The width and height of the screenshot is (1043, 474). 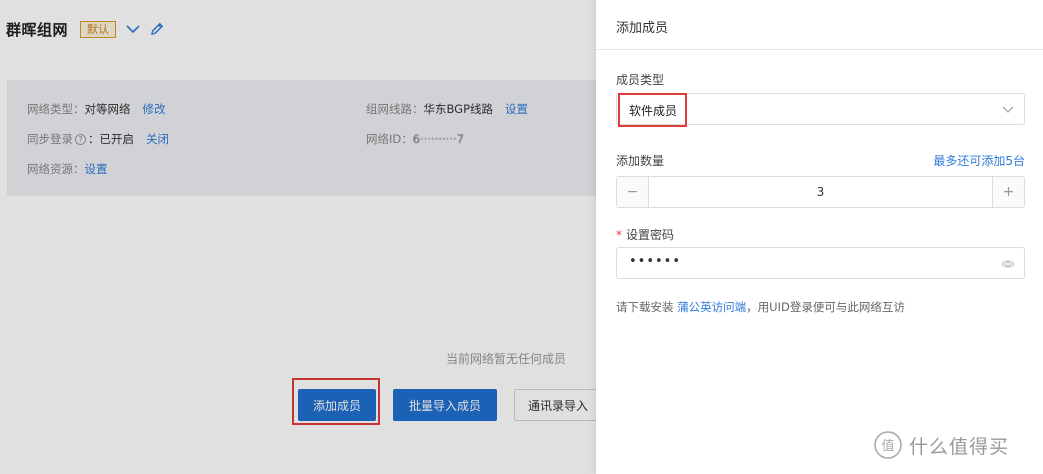 I want to click on drawer-title: 添加成员, so click(x=642, y=28).